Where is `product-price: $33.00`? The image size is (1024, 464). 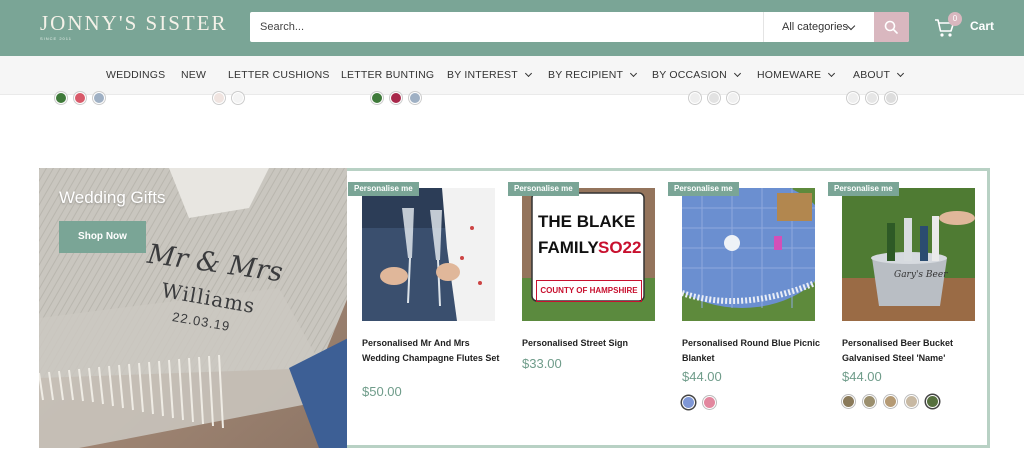
product-price: $33.00 is located at coordinates (542, 363).